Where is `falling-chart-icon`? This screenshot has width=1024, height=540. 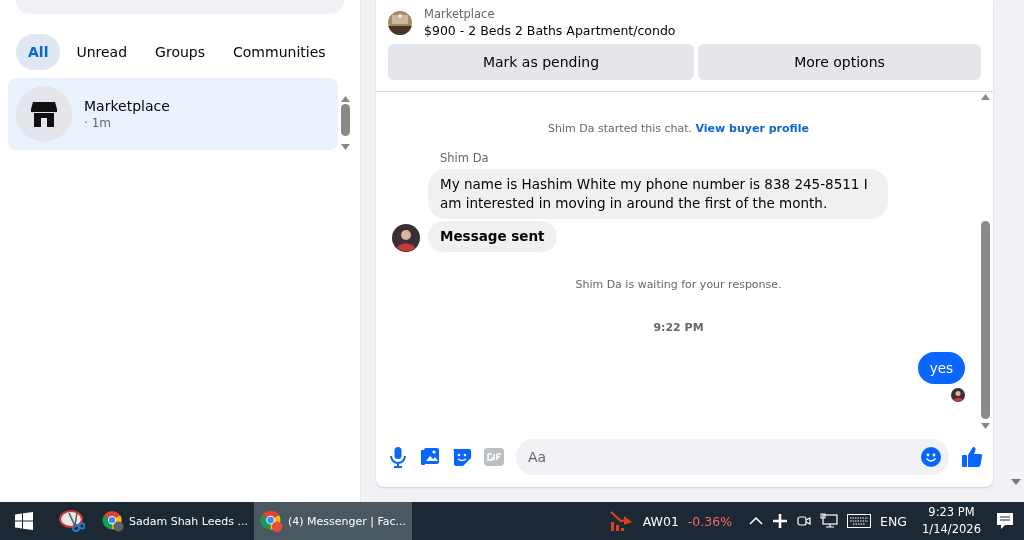
falling-chart-icon is located at coordinates (621, 521).